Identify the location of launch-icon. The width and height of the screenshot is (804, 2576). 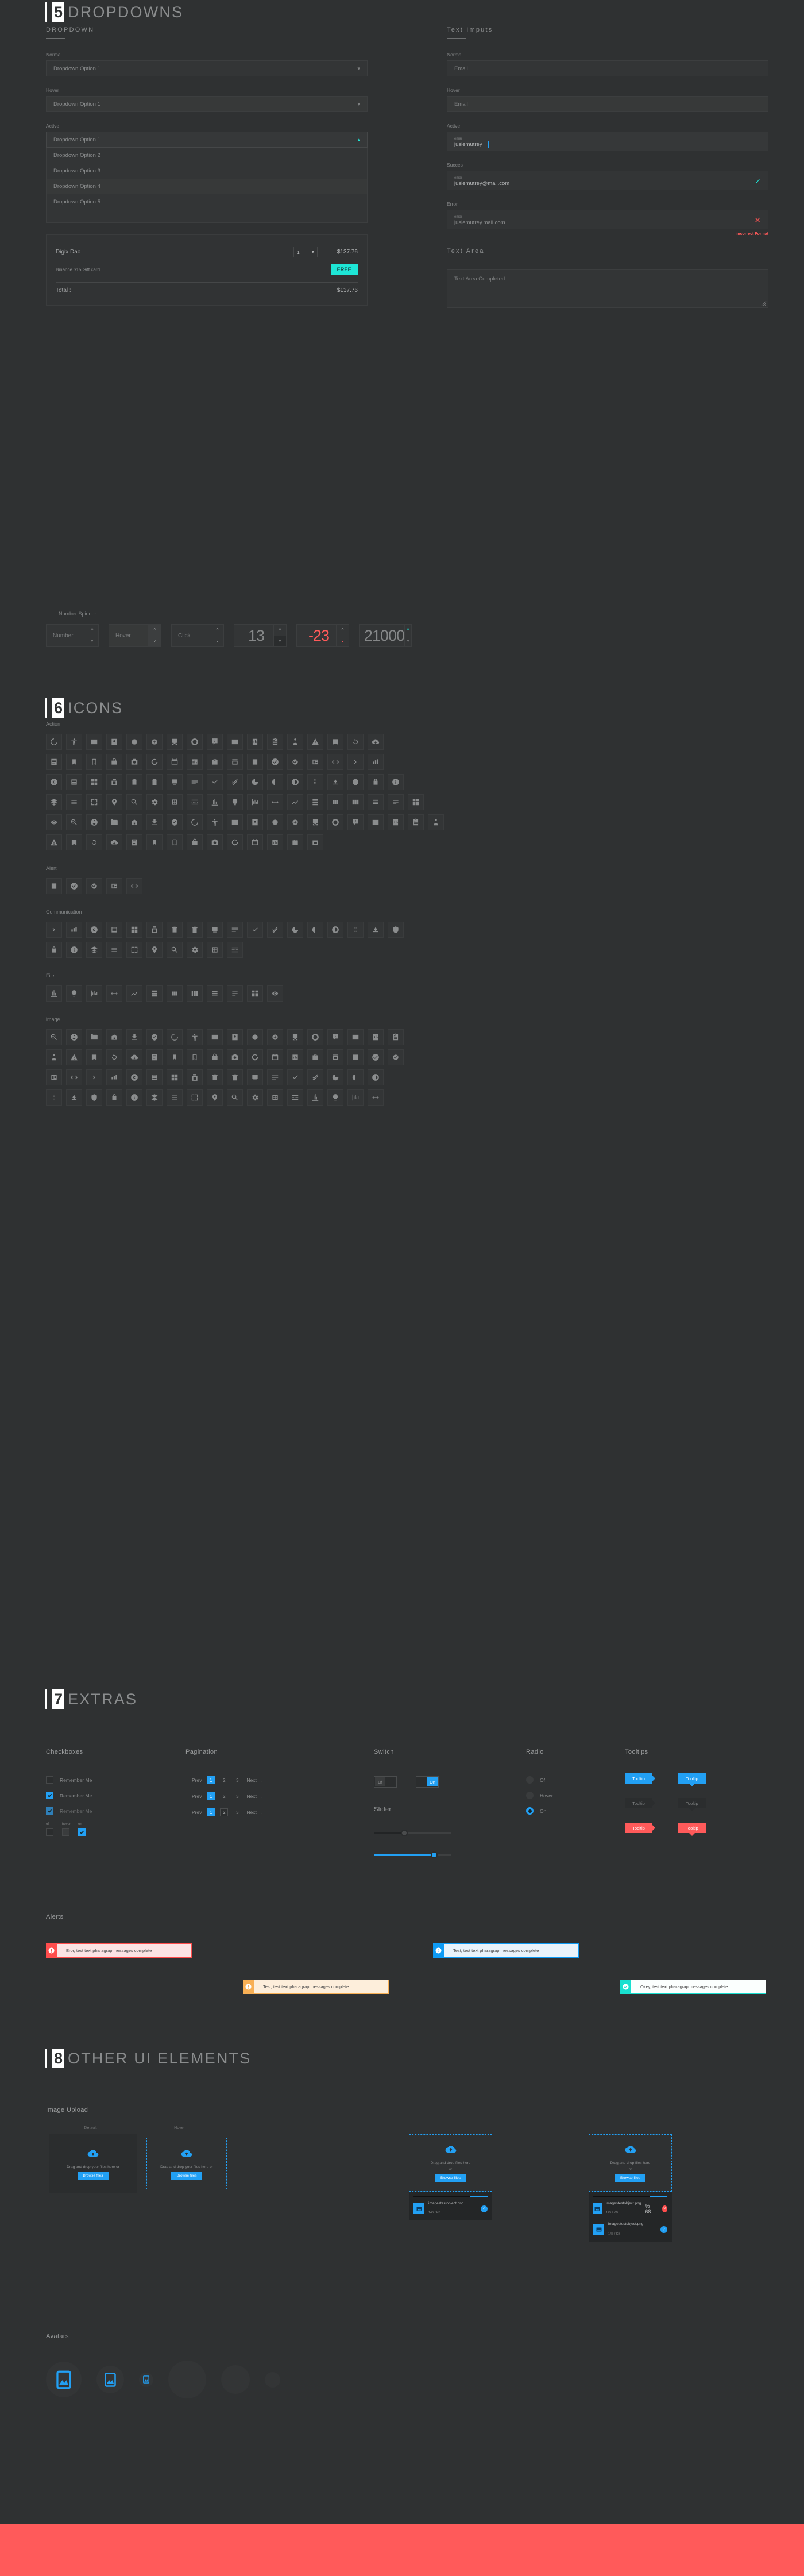
(74, 822).